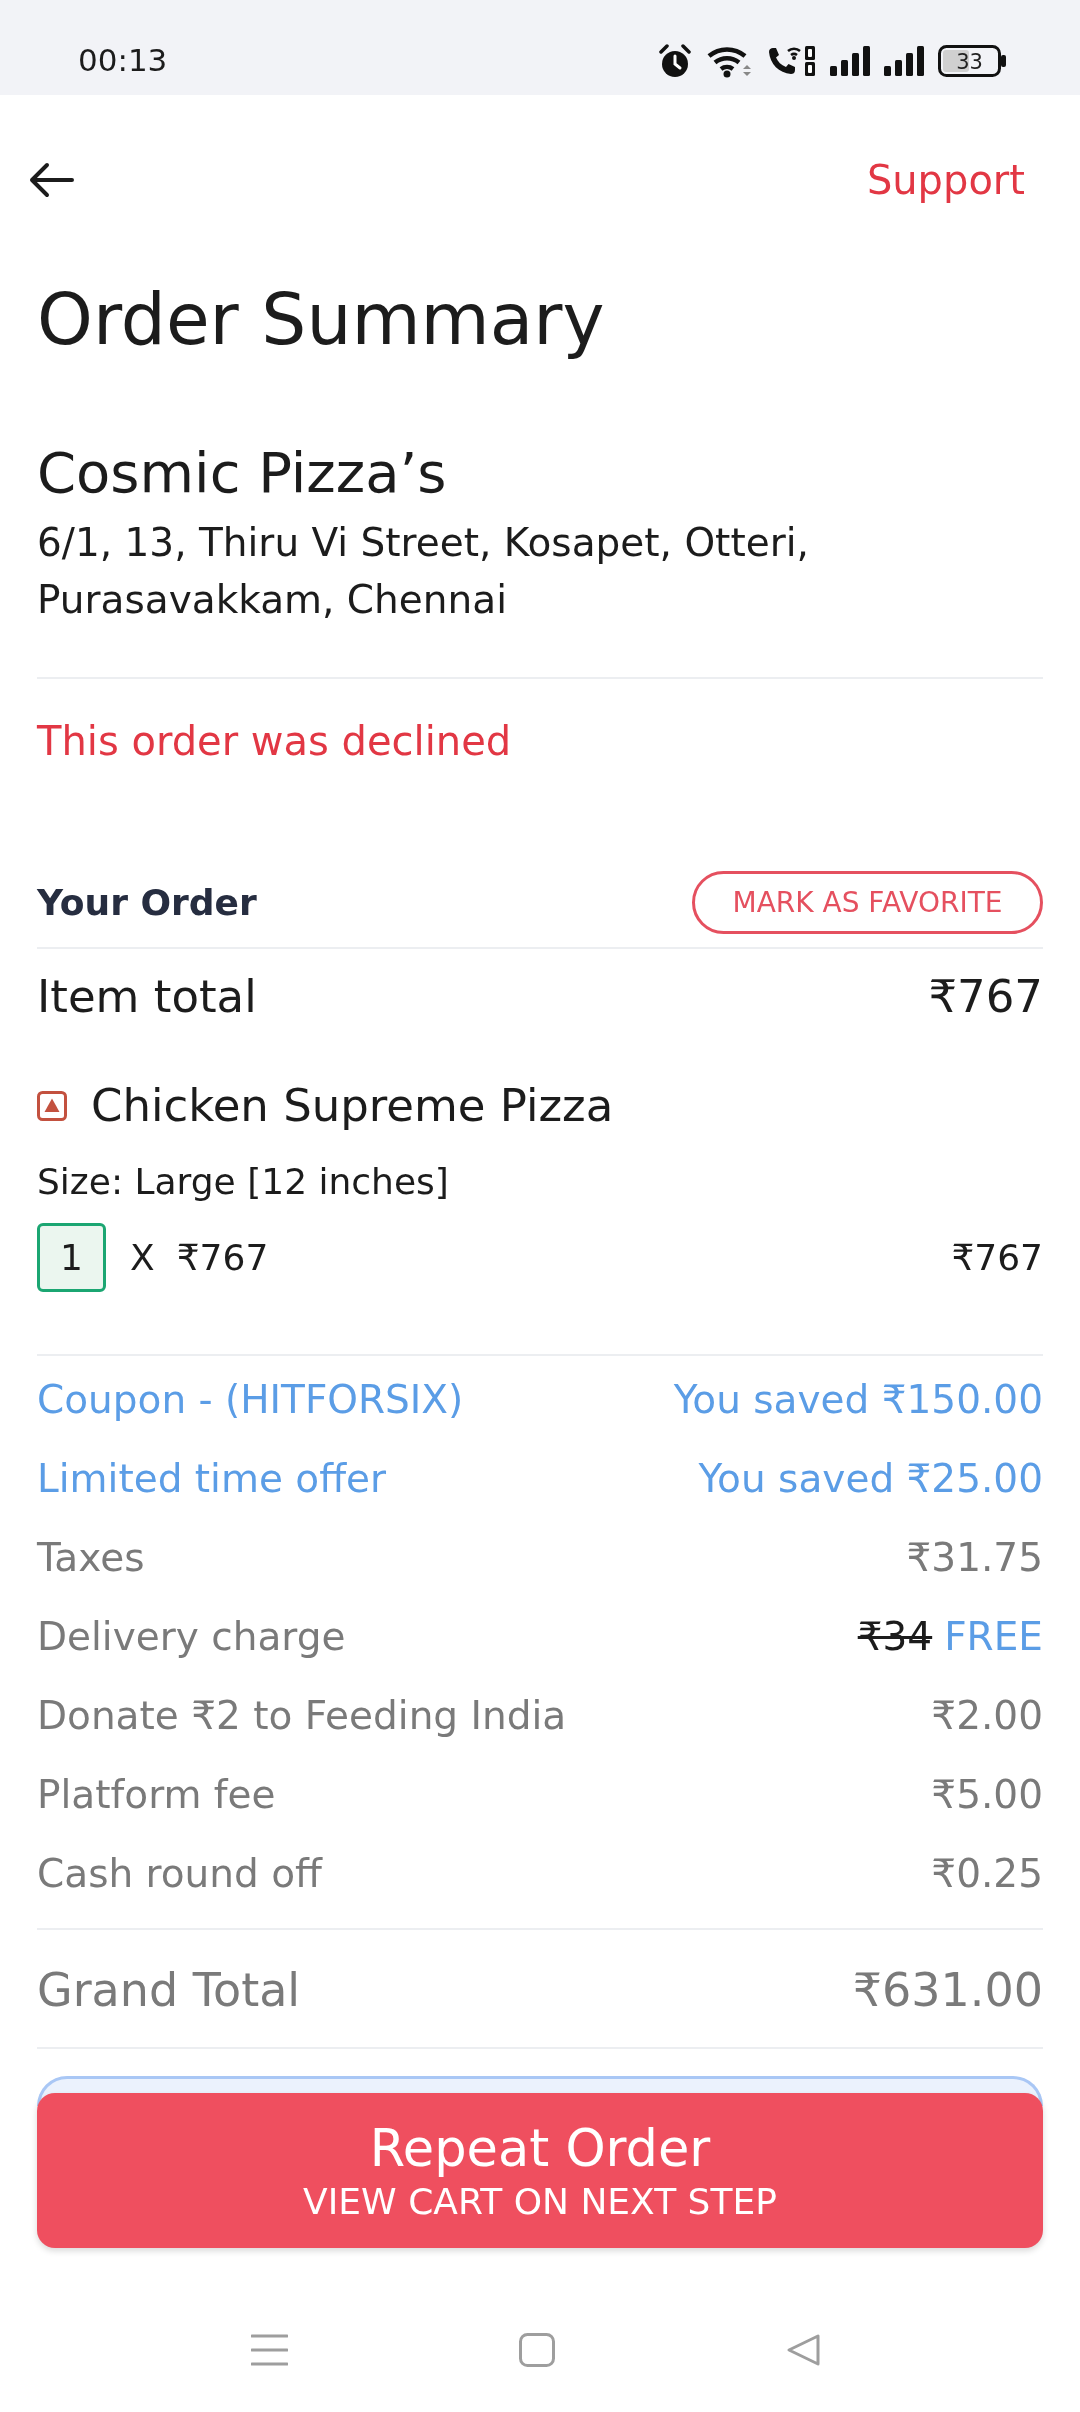 The image size is (1080, 2412). What do you see at coordinates (352, 1106) in the screenshot?
I see `item-name: Chicken Supreme Pizza` at bounding box center [352, 1106].